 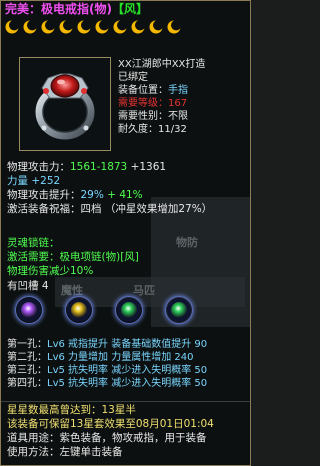 I want to click on level-row: 需要等级：167, so click(x=152, y=104).